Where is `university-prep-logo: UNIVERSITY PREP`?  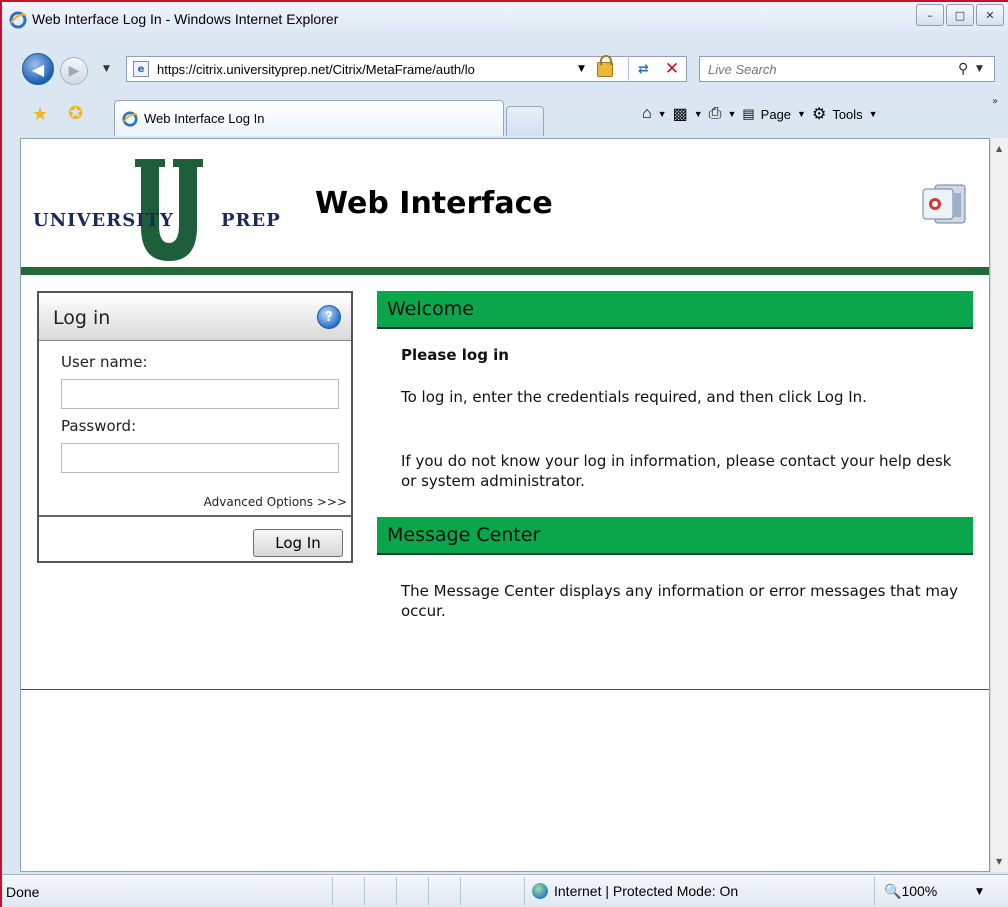 university-prep-logo: UNIVERSITY PREP is located at coordinates (171, 213).